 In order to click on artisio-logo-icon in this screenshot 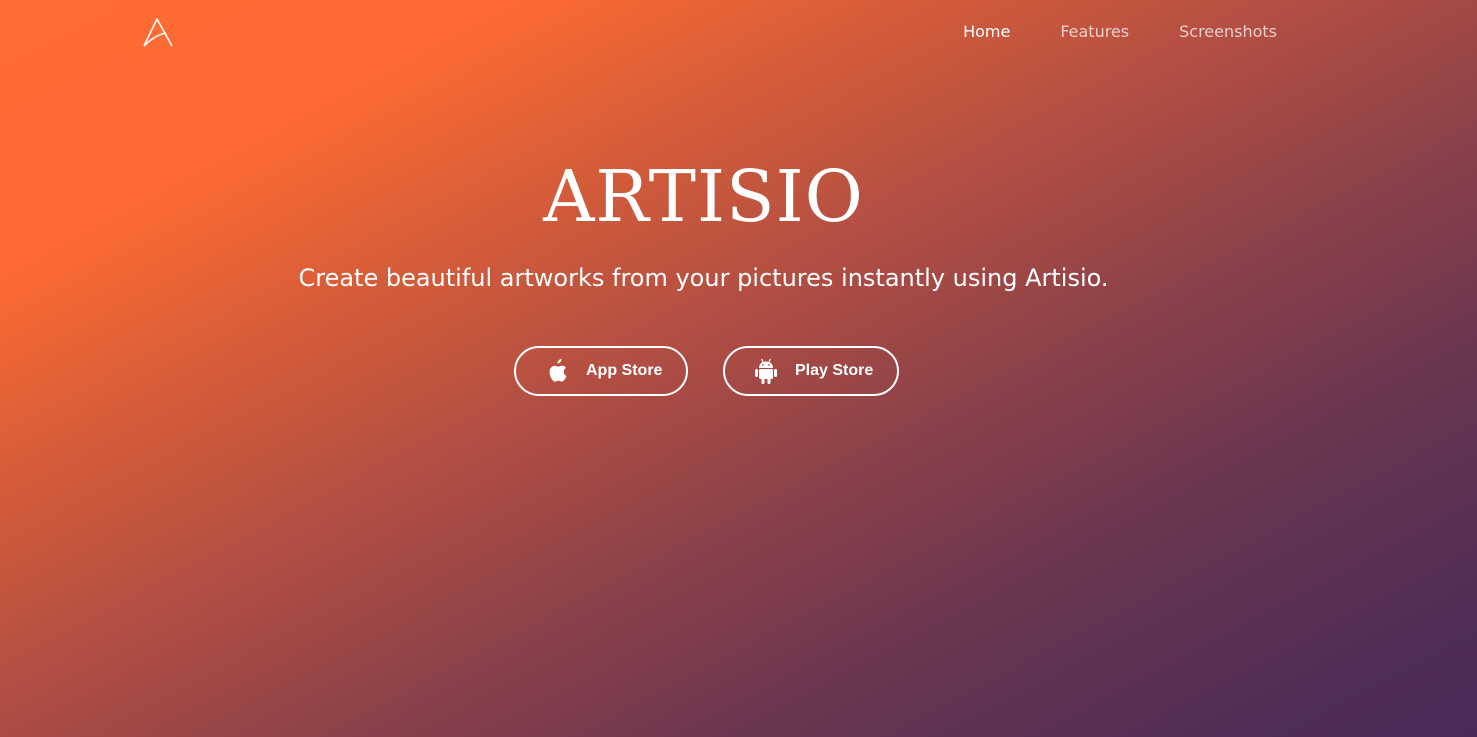, I will do `click(157, 32)`.